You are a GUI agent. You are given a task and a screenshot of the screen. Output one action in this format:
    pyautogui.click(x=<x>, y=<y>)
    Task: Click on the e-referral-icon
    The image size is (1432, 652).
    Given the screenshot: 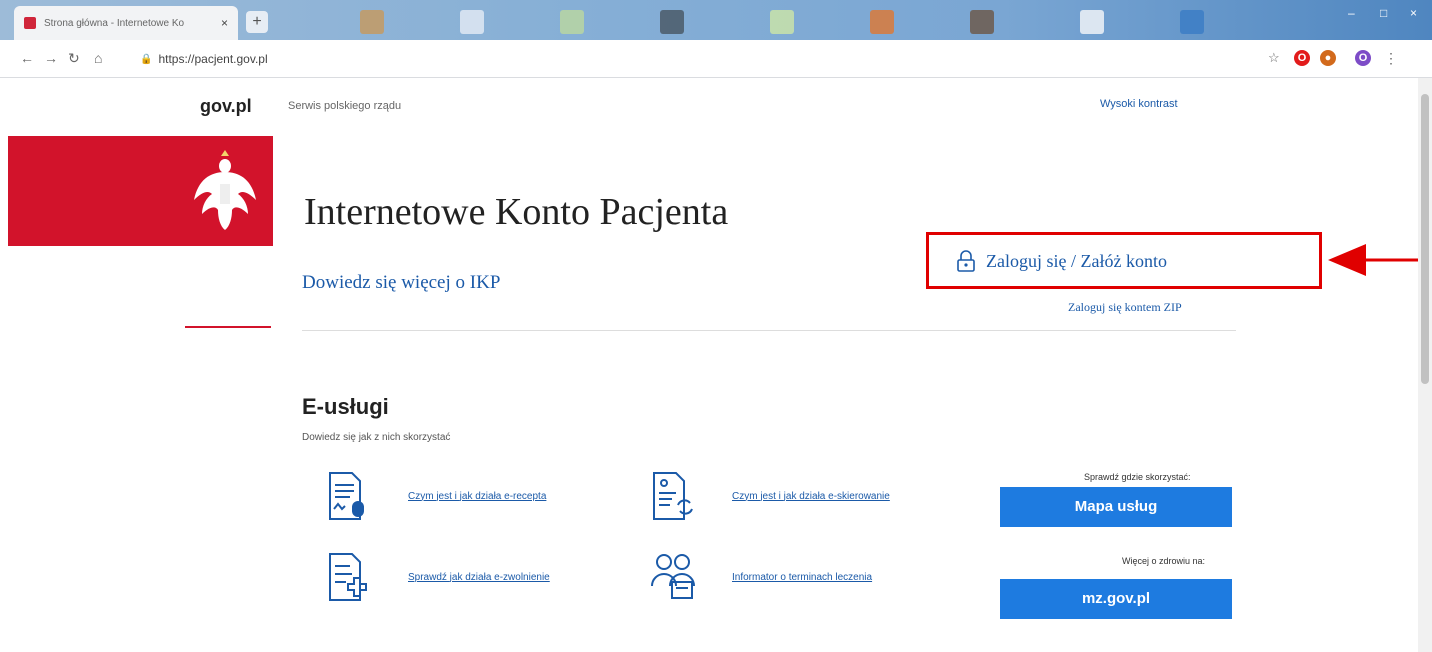 What is the action you would take?
    pyautogui.click(x=673, y=496)
    